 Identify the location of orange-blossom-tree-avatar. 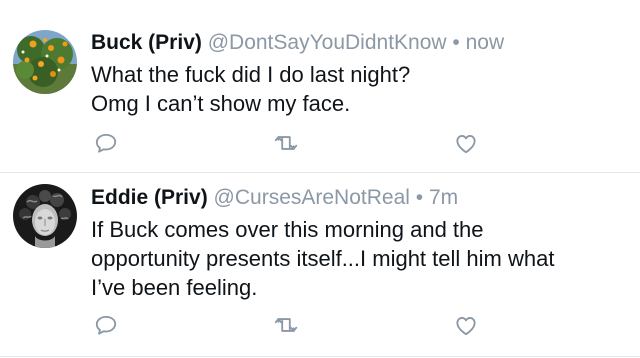
(45, 62).